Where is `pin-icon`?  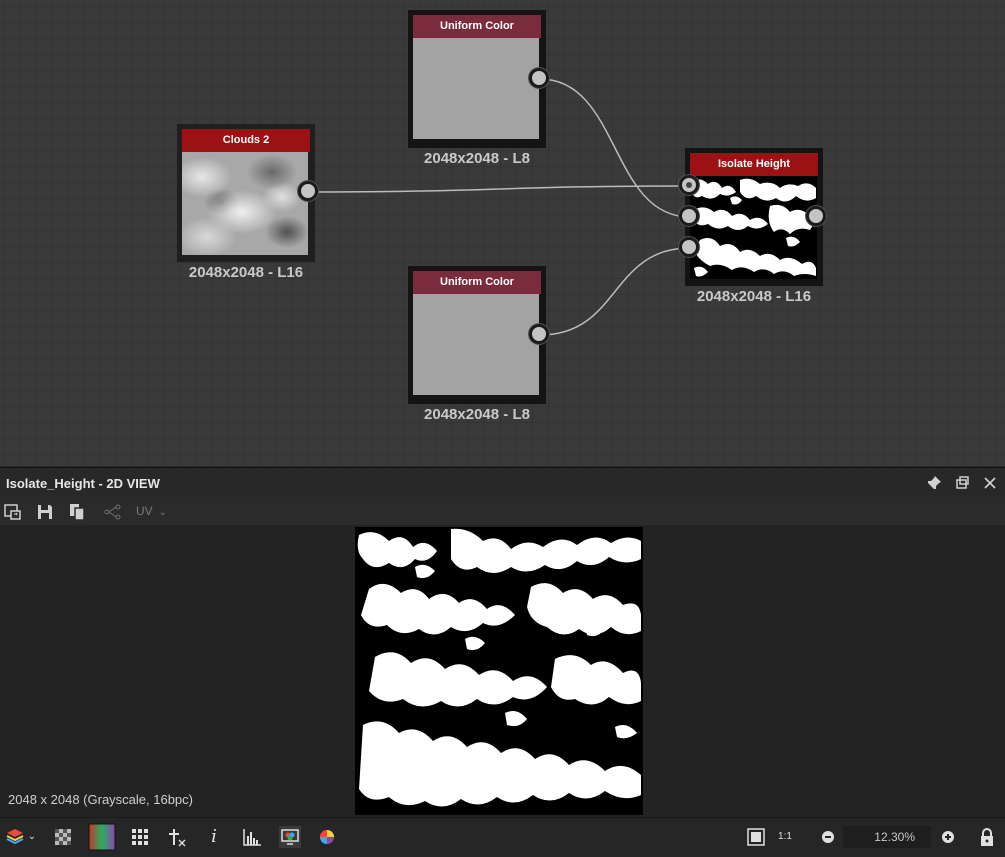
pin-icon is located at coordinates (934, 483).